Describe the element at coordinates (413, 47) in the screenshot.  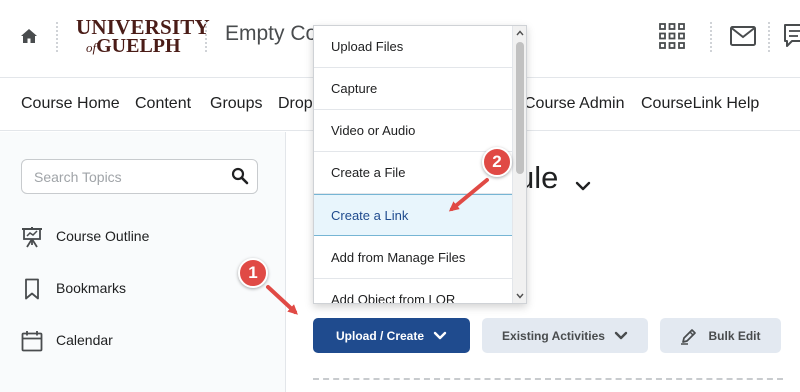
I see `menu-item-upload-files: Upload Files` at that location.